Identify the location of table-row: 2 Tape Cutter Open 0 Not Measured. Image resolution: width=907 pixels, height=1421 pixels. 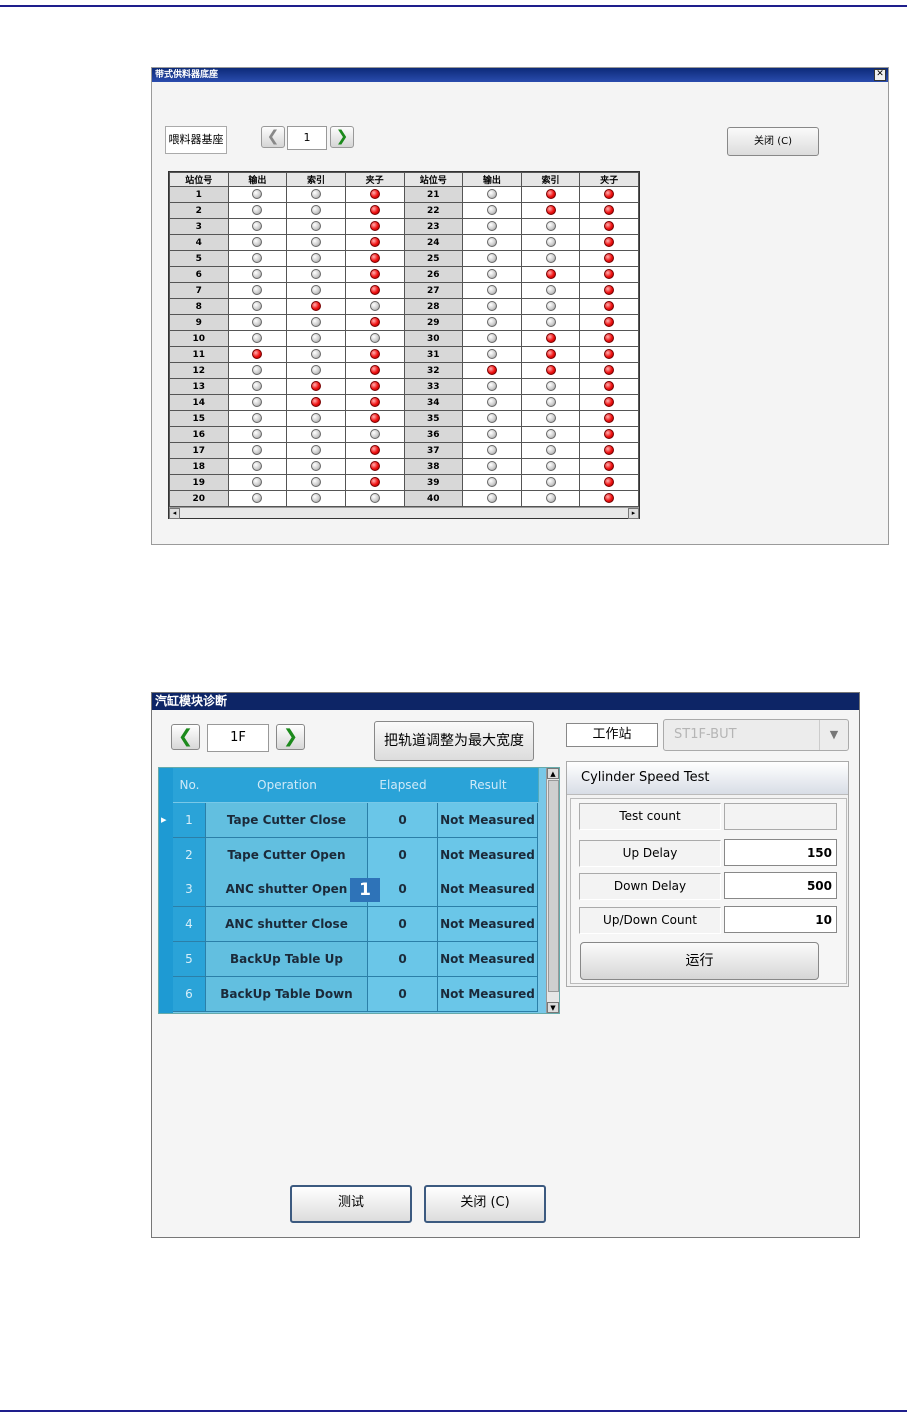
(354, 855).